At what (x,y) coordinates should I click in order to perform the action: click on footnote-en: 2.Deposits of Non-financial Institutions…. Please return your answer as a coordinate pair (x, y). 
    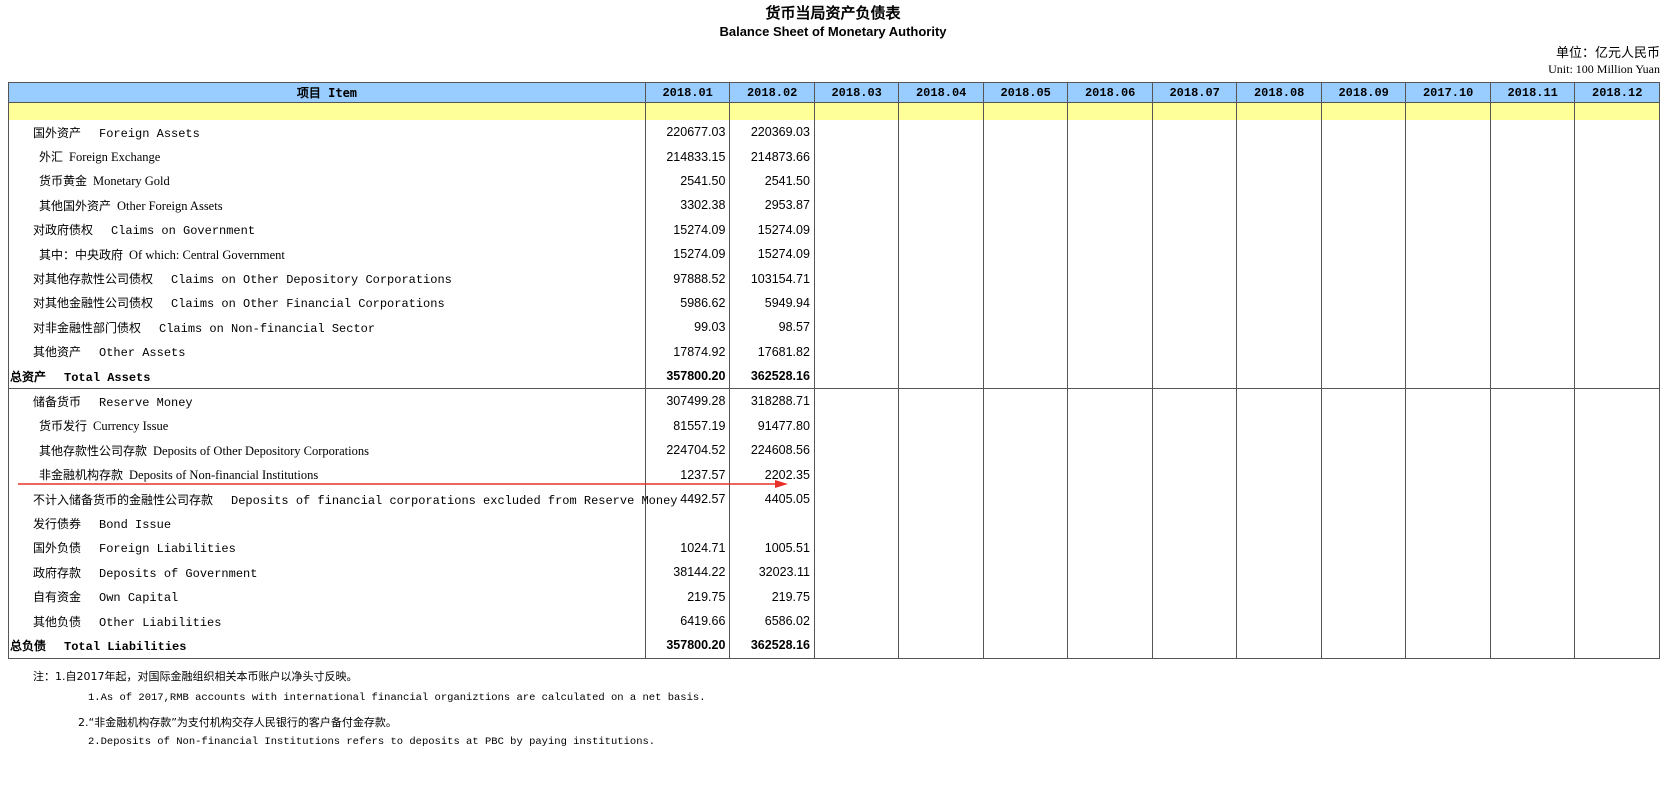
    Looking at the image, I should click on (372, 742).